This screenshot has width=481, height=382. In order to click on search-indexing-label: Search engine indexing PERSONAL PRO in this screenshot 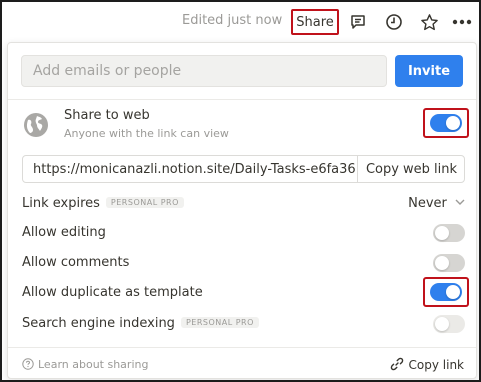, I will do `click(140, 323)`.